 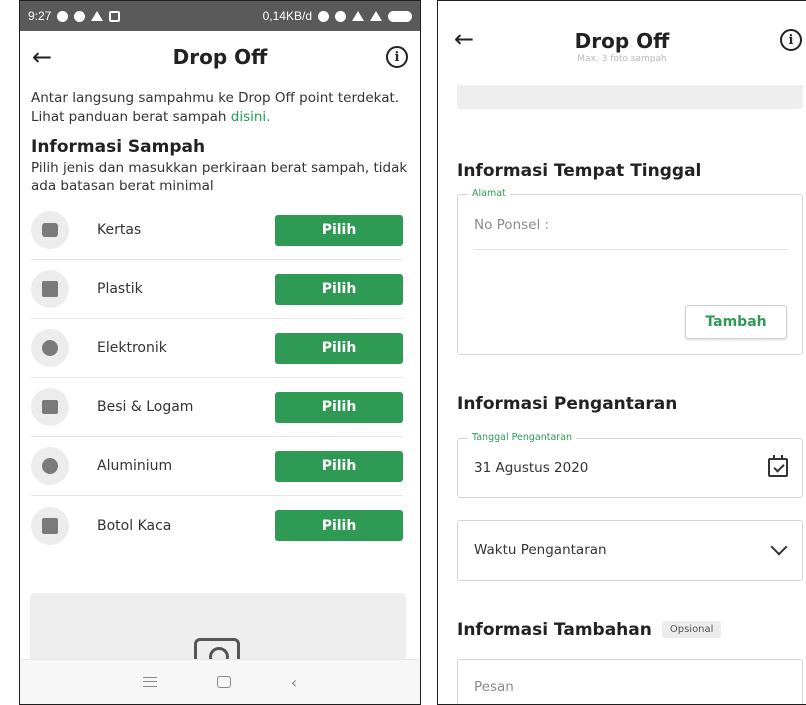 I want to click on additional-title: Informasi Tambahan, so click(x=554, y=630).